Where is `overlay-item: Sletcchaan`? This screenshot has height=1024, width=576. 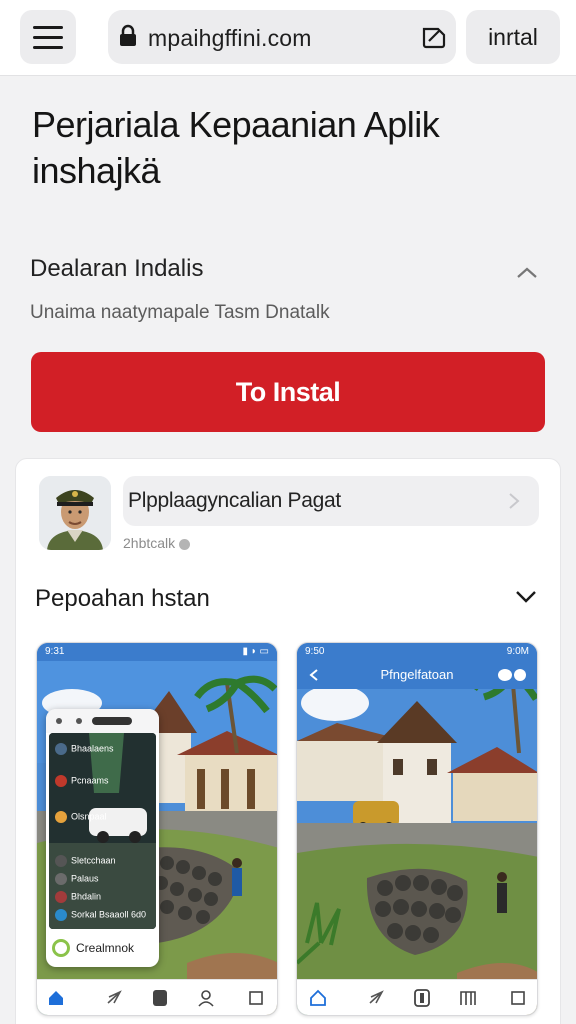 overlay-item: Sletcchaan is located at coordinates (85, 862).